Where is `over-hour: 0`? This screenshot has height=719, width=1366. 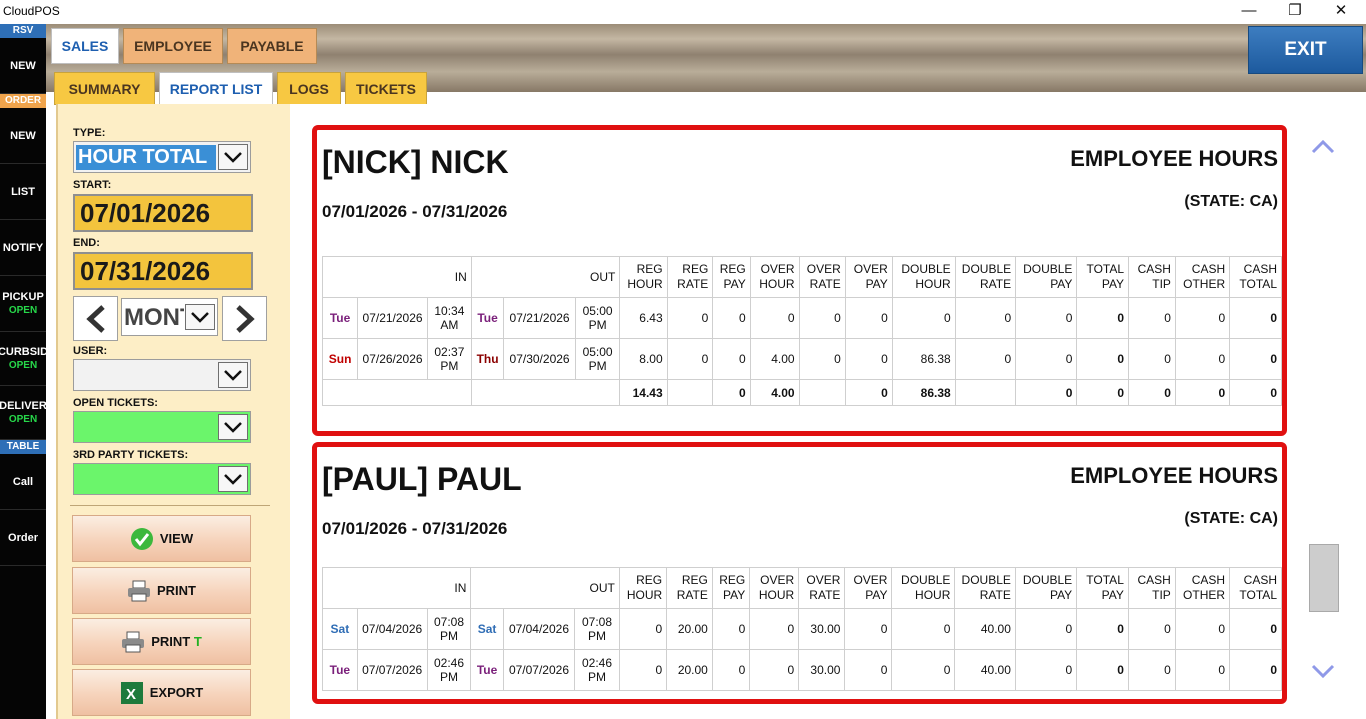 over-hour: 0 is located at coordinates (774, 670).